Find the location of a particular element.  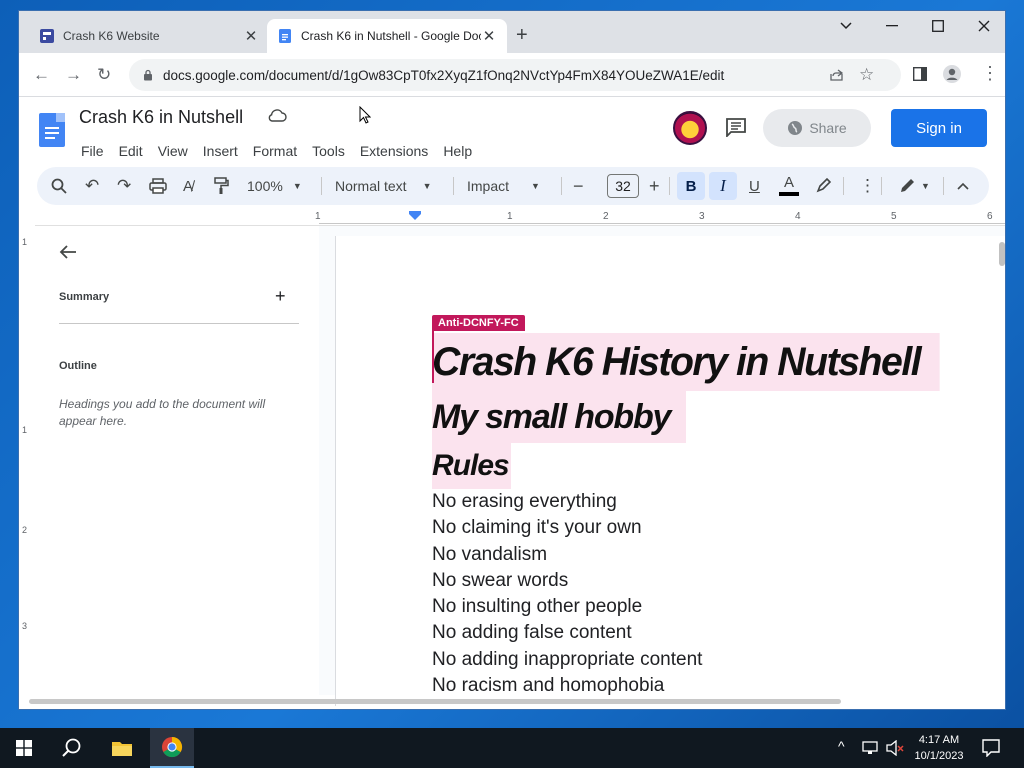

back-icon: ← is located at coordinates (41, 75).